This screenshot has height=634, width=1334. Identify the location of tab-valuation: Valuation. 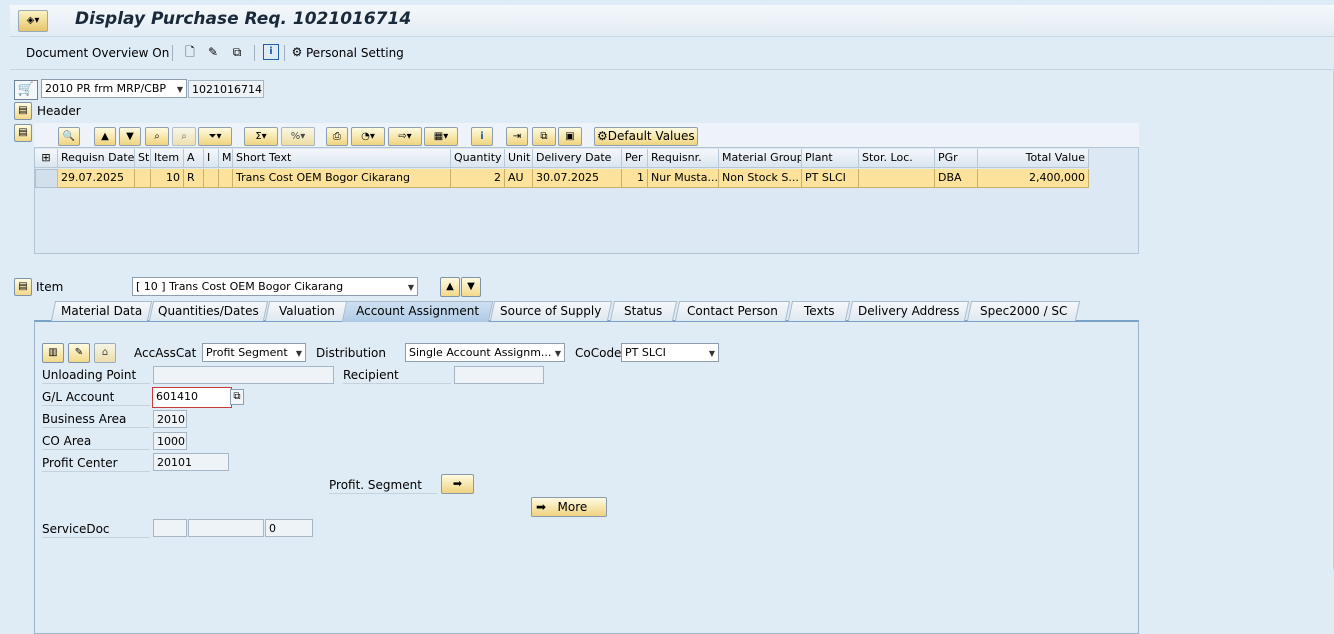
(307, 311).